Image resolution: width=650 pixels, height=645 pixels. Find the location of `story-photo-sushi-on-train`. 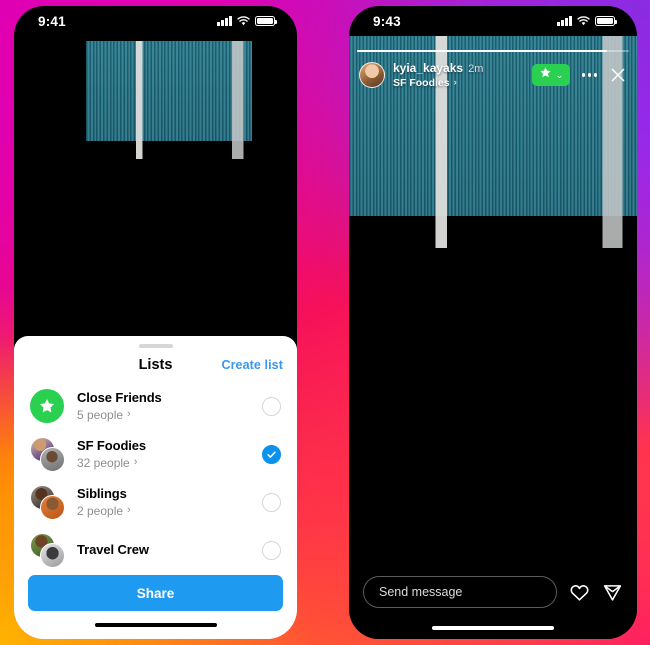

story-photo-sushi-on-train is located at coordinates (169, 188).